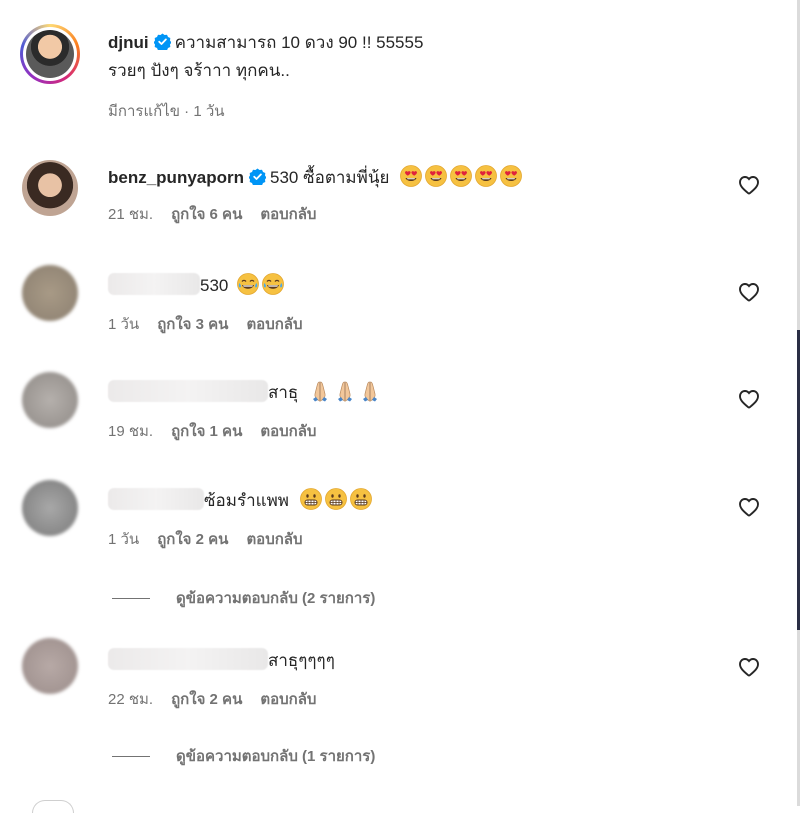 Image resolution: width=800 pixels, height=813 pixels. What do you see at coordinates (276, 598) in the screenshot?
I see `view-replies-label: ดูข้อความตอบกลับ (2 รายการ)` at bounding box center [276, 598].